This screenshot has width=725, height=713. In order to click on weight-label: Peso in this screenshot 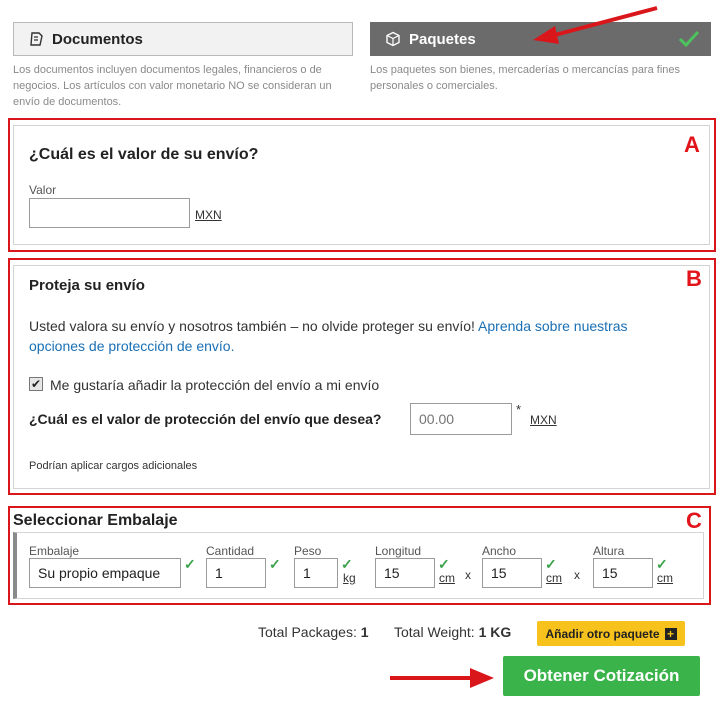, I will do `click(308, 551)`.